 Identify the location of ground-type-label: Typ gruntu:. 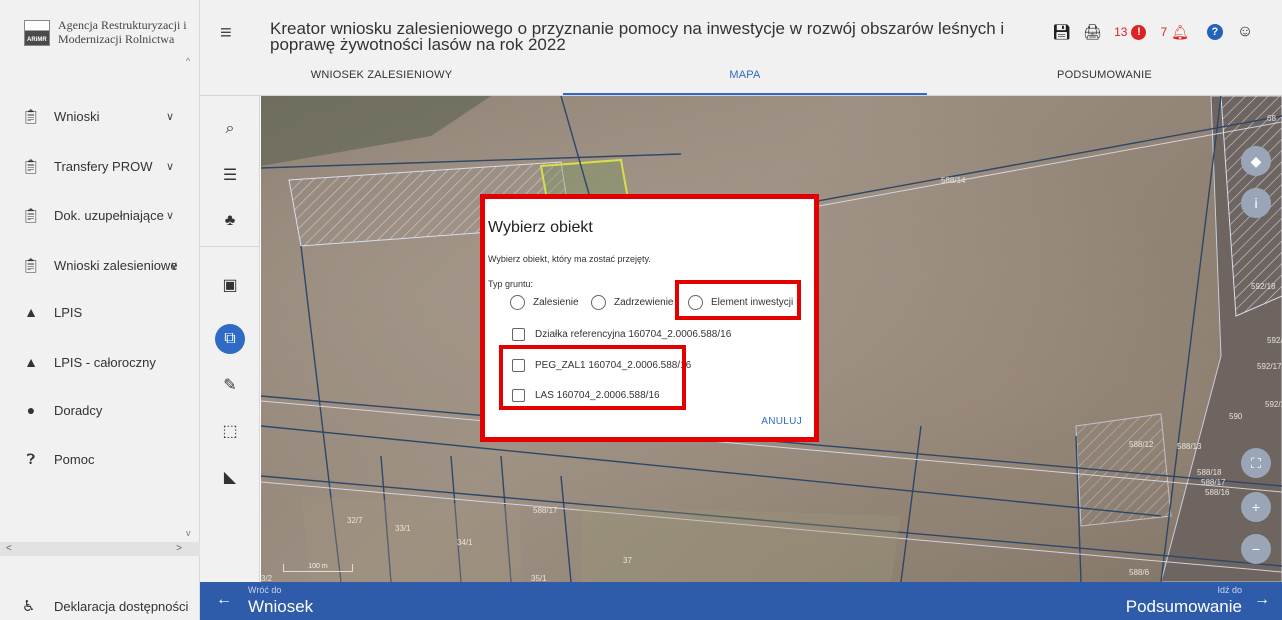
(511, 284).